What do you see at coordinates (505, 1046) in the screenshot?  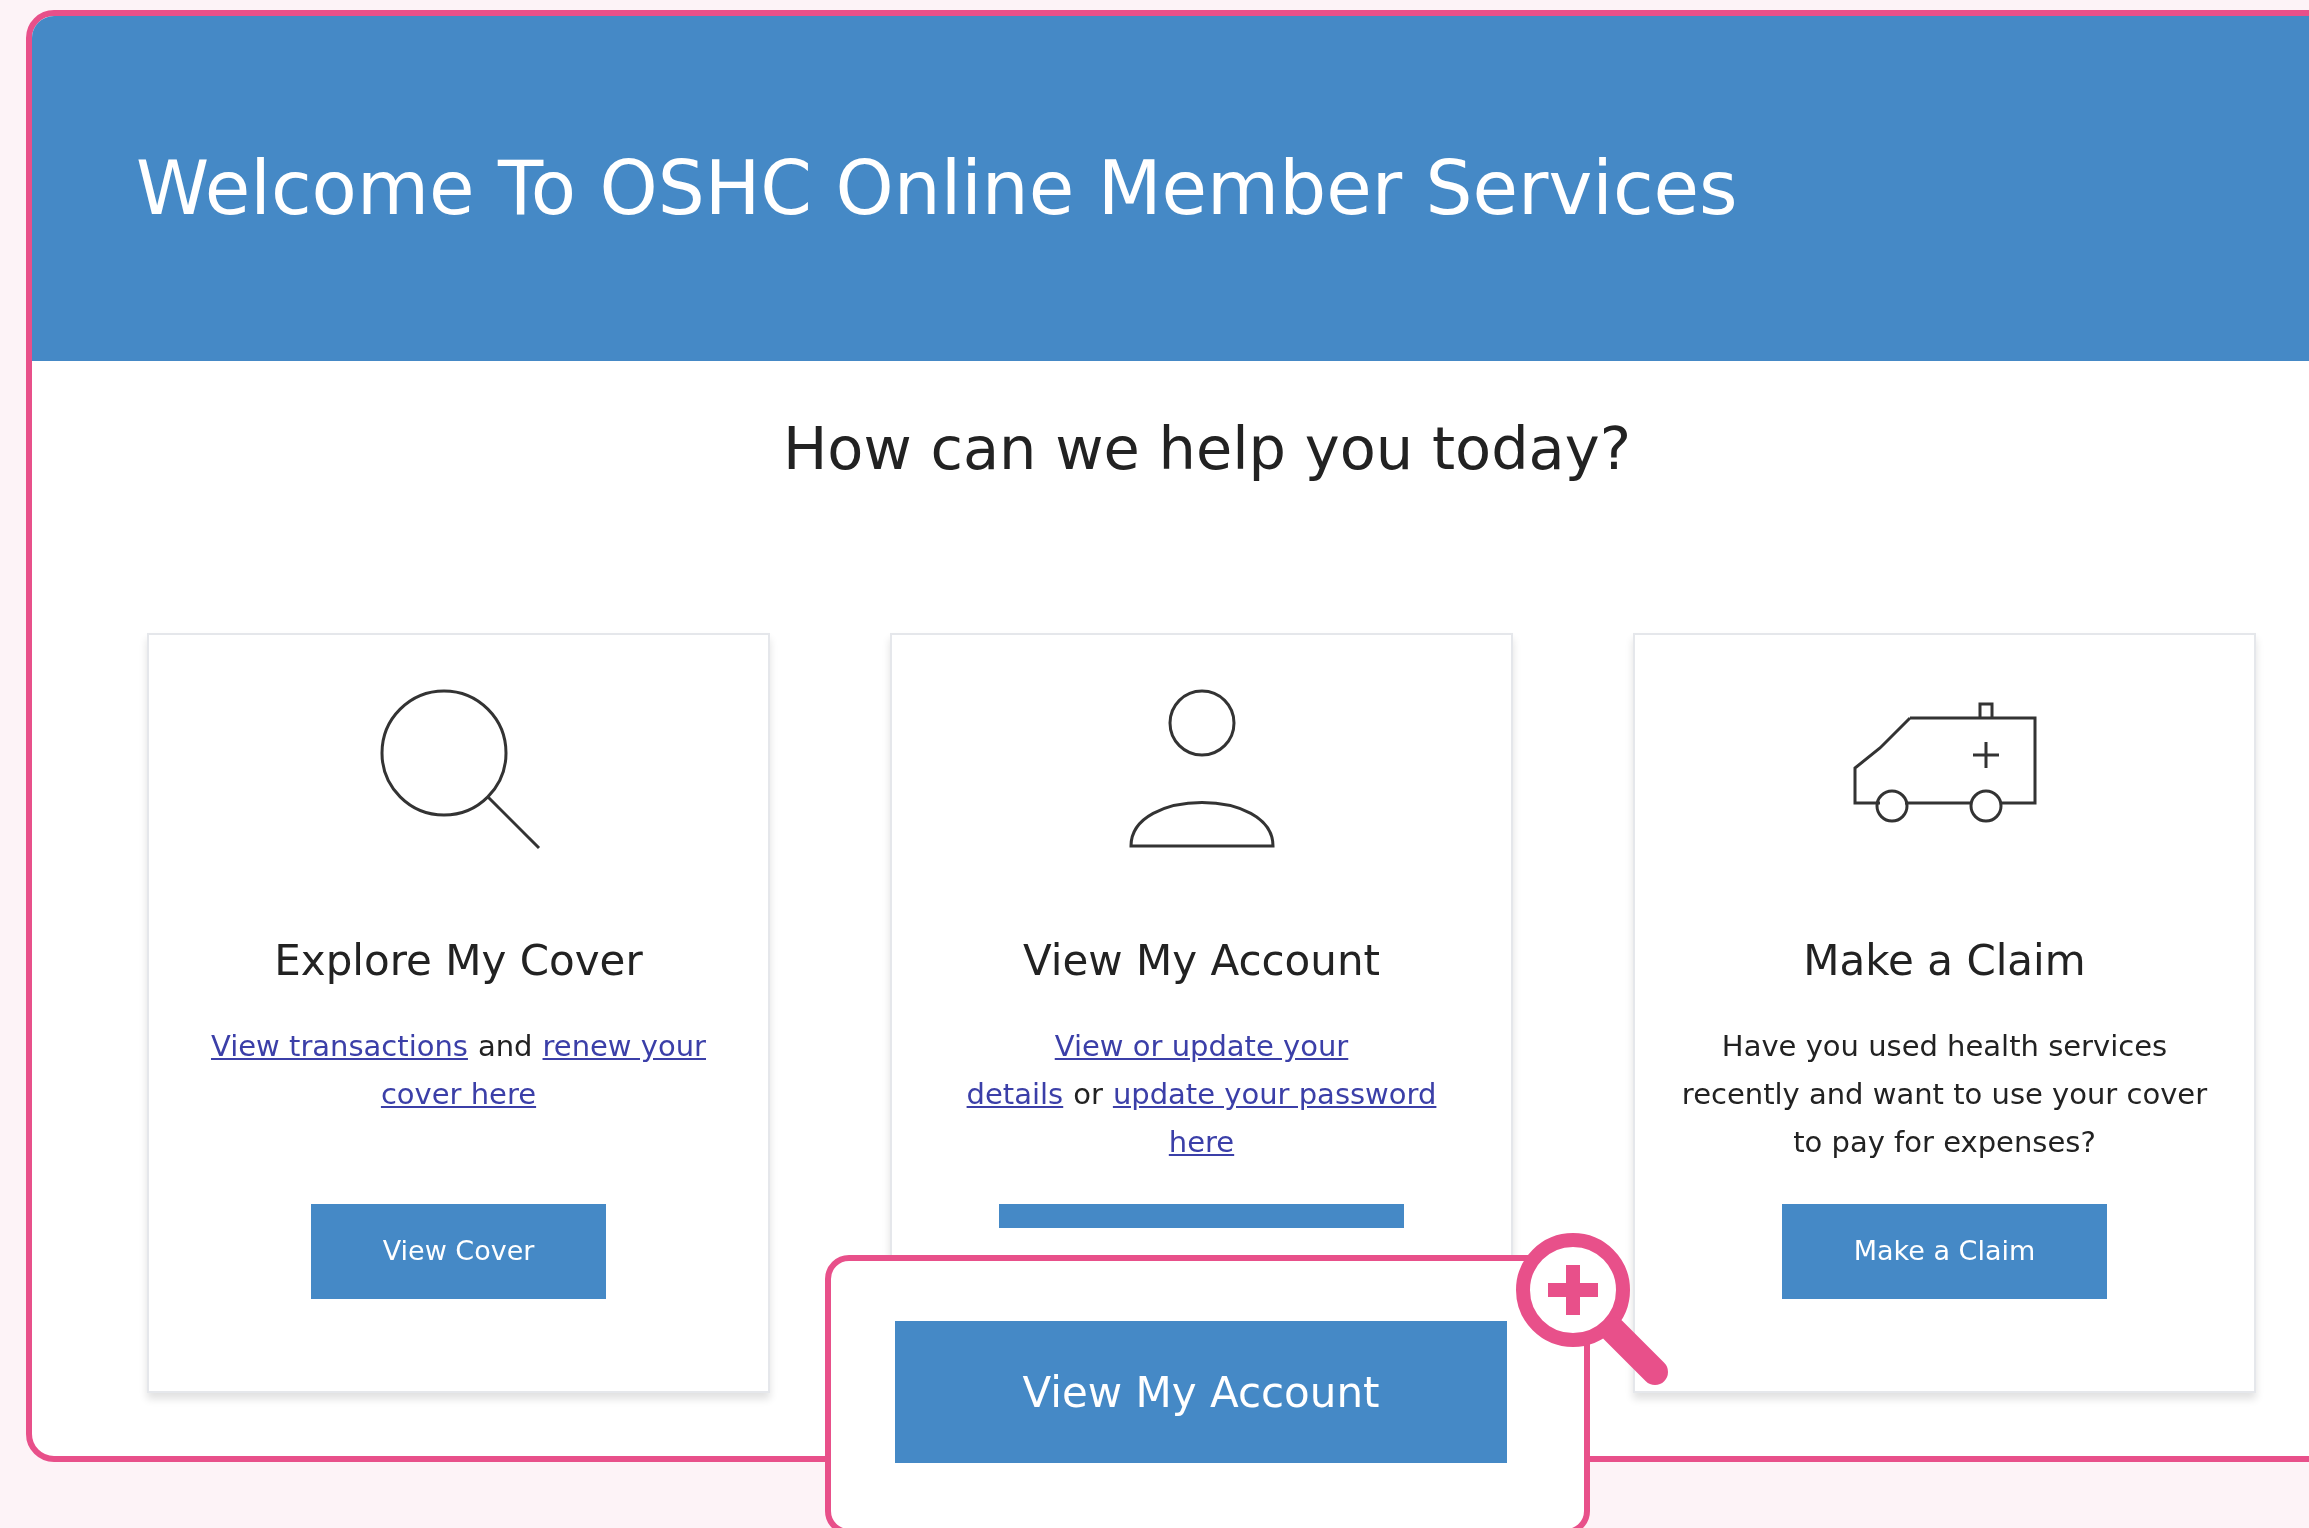 I see `card-text: and` at bounding box center [505, 1046].